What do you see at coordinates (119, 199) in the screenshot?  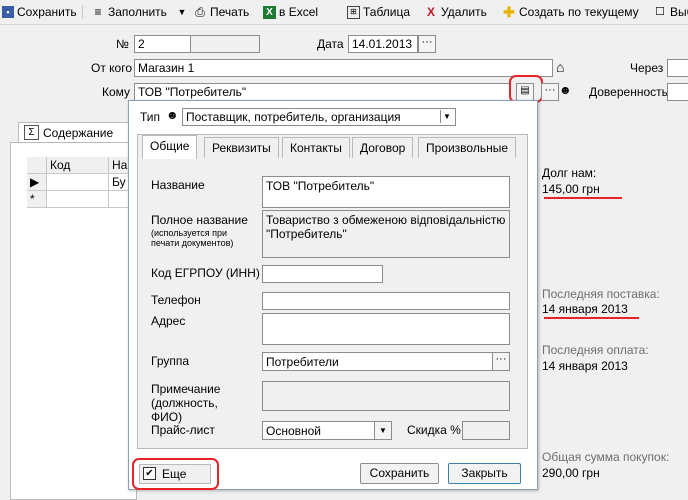 I see `grid-new-cell-name` at bounding box center [119, 199].